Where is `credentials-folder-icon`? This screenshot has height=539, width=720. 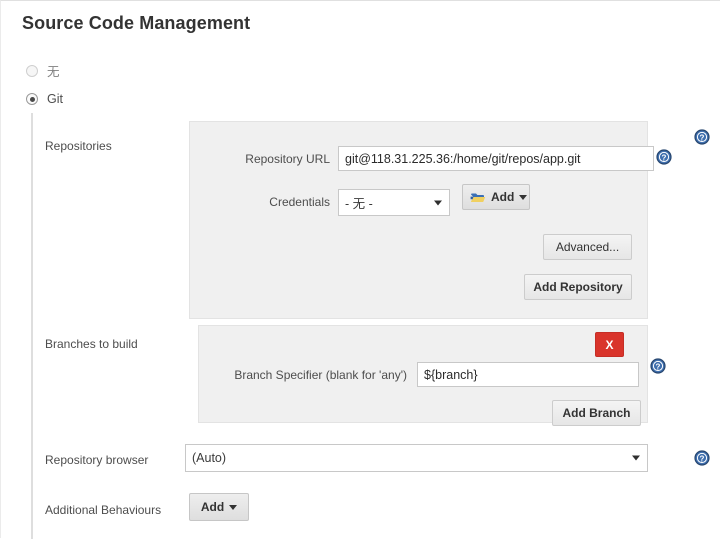 credentials-folder-icon is located at coordinates (478, 197).